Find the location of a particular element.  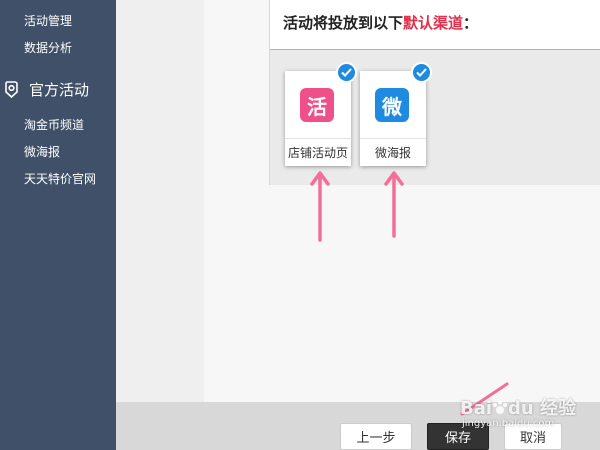

channel-card-shop-activity-page: 活 店铺活动页 is located at coordinates (318, 118).